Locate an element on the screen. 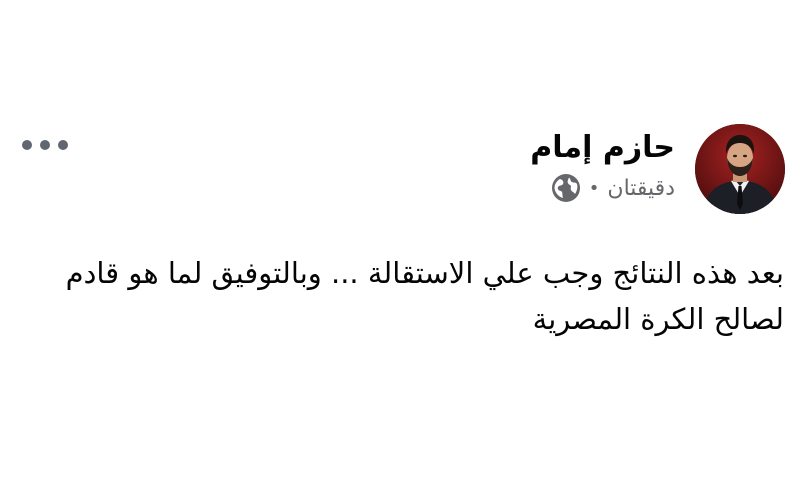 The image size is (800, 500). author-name: حازم إمام is located at coordinates (602, 148).